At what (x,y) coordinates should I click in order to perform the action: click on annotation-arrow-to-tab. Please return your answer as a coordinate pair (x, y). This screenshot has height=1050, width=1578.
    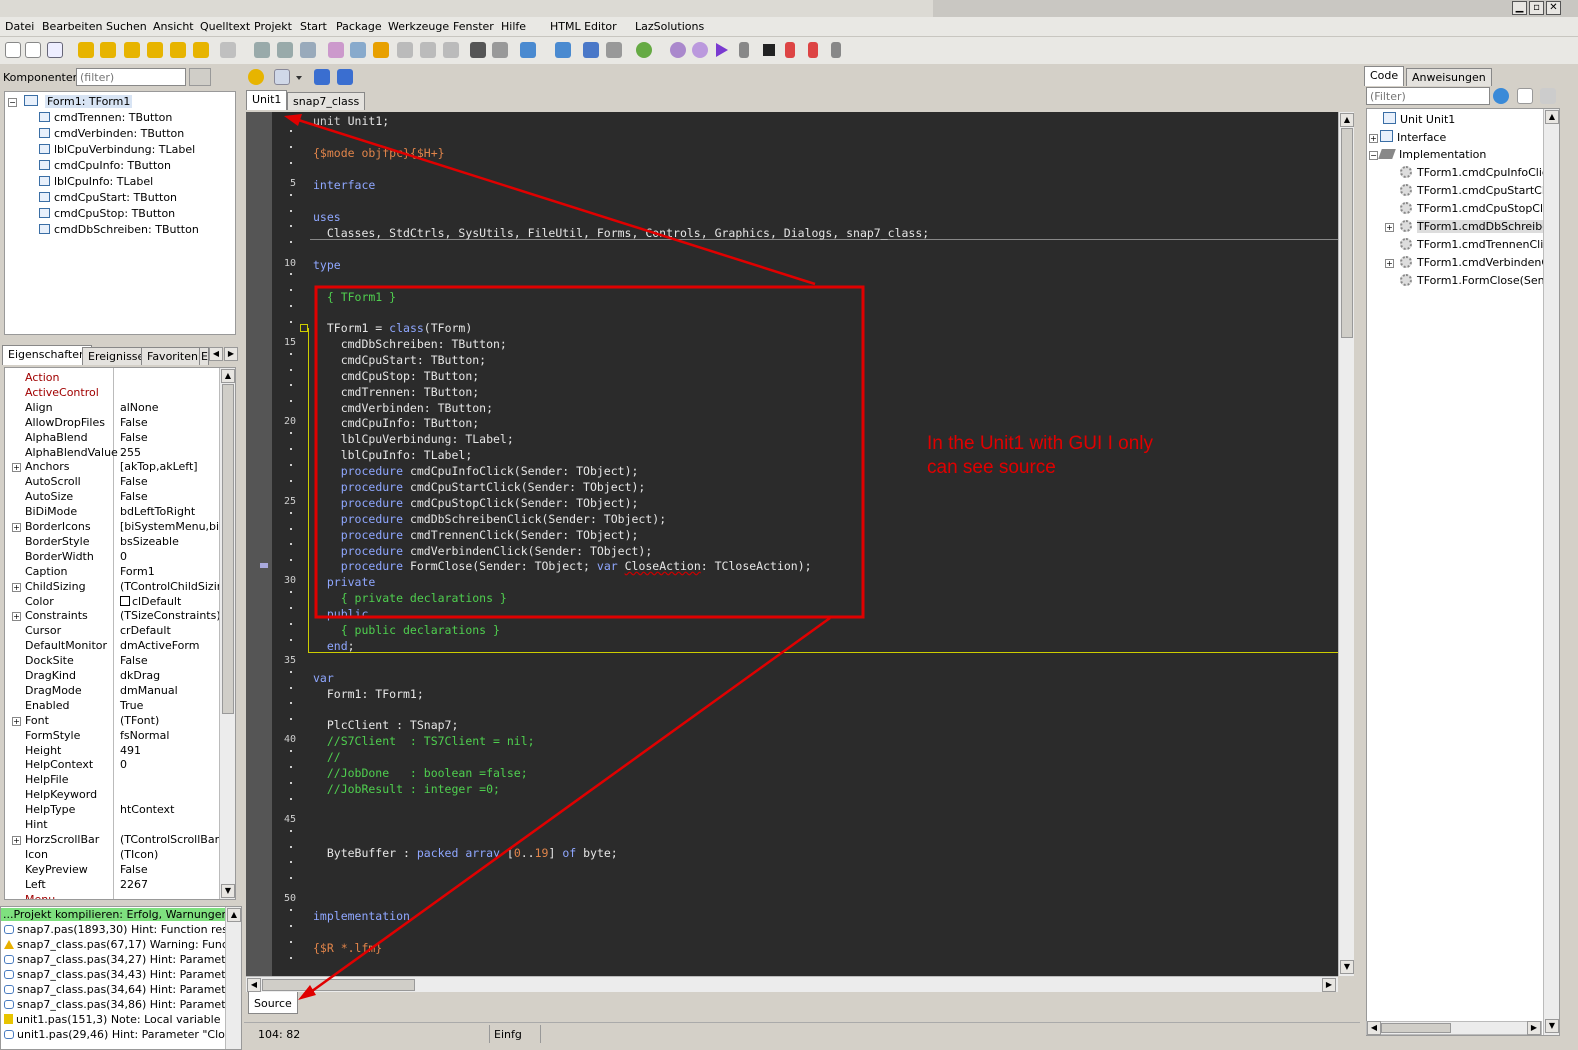
    Looking at the image, I should click on (553, 201).